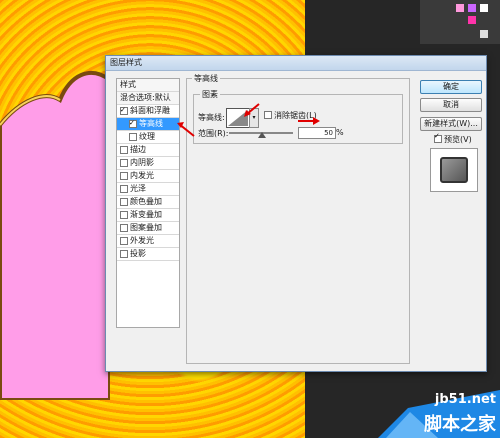  What do you see at coordinates (340, 132) in the screenshot?
I see `range-unit: %` at bounding box center [340, 132].